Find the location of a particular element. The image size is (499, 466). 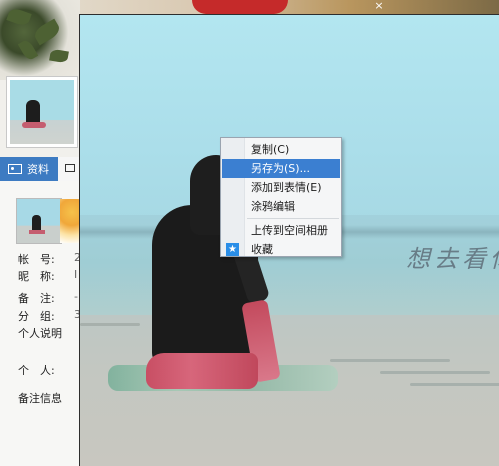

photo-thumbnail is located at coordinates (42, 112).